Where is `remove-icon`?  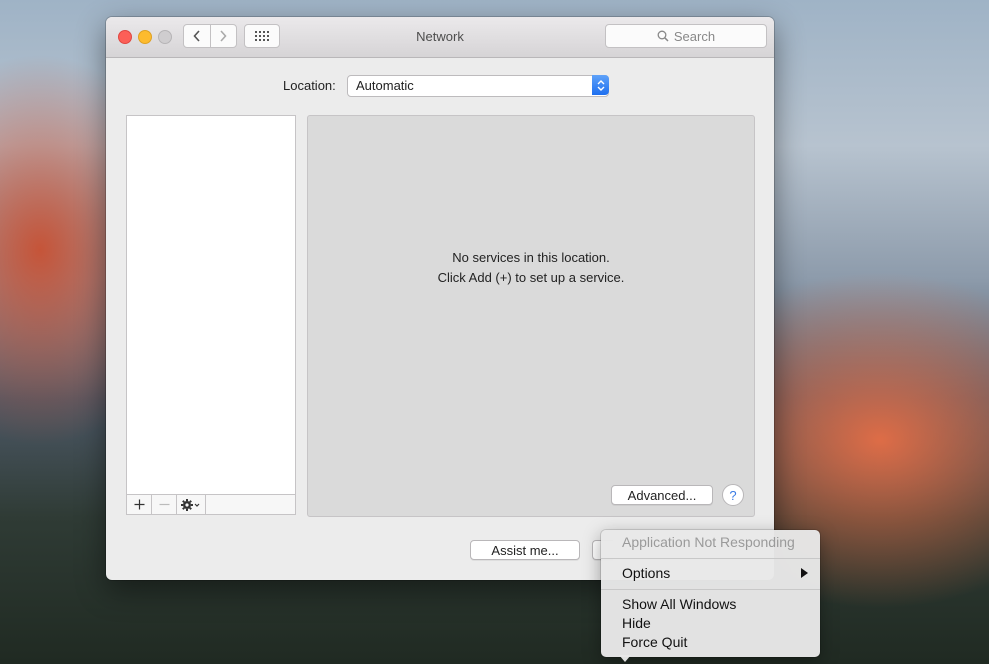 remove-icon is located at coordinates (164, 504).